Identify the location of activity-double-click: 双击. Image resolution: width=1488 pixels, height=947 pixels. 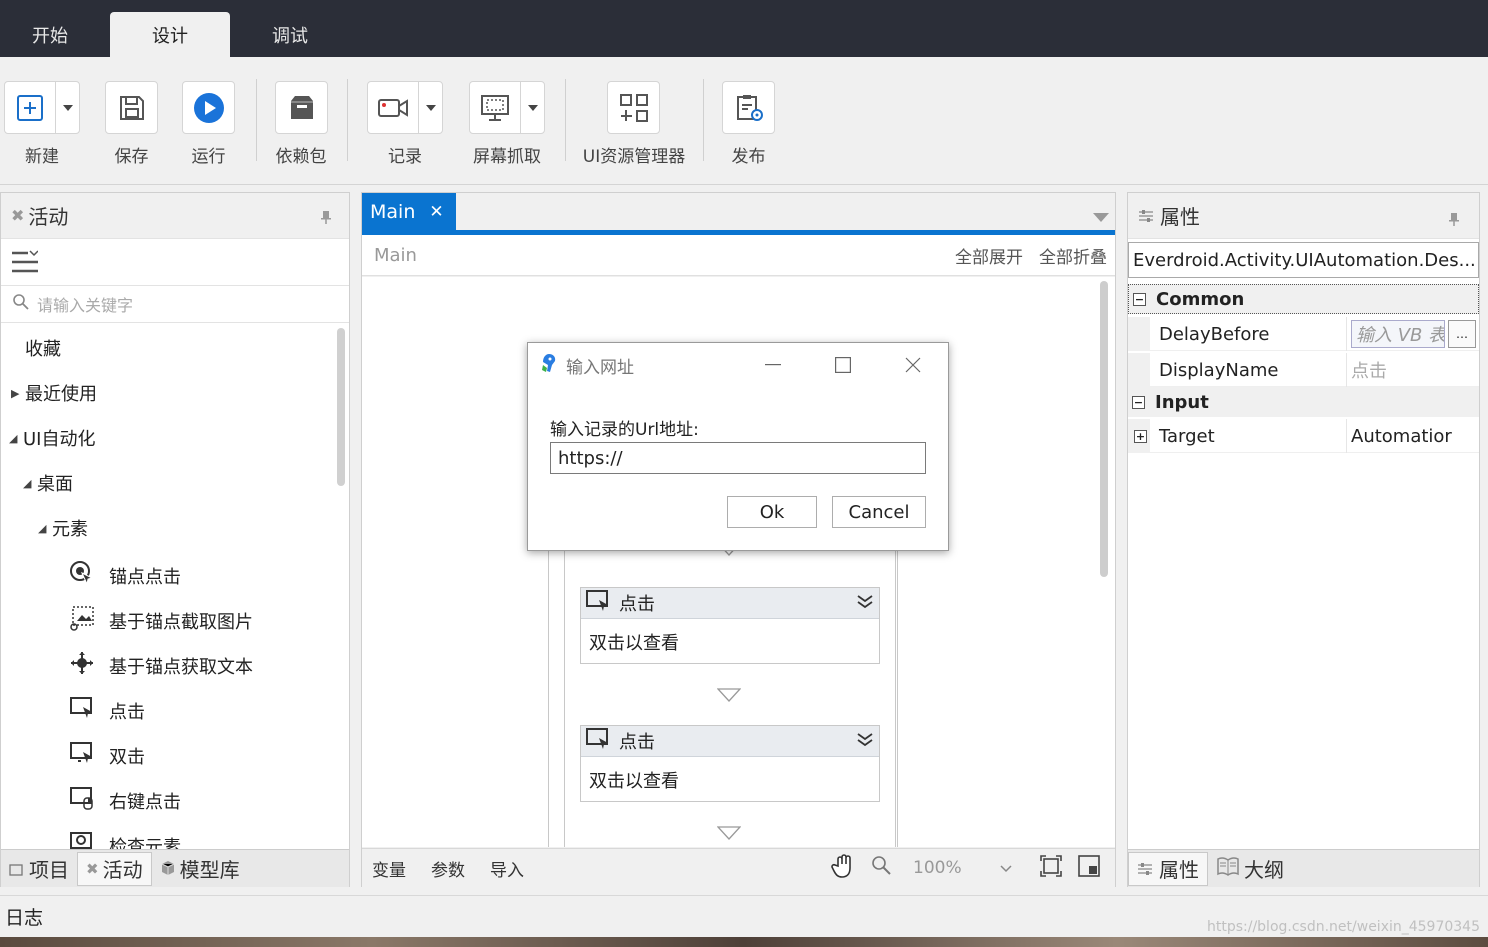
(107, 755).